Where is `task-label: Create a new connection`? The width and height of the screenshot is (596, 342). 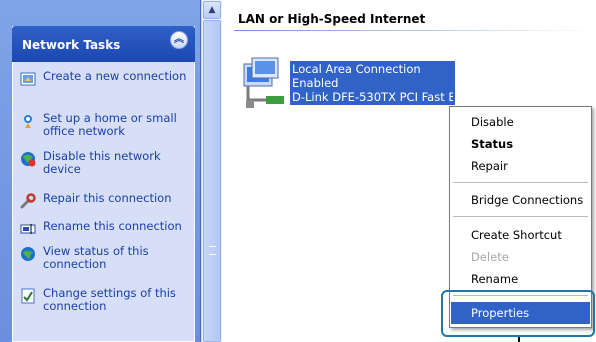 task-label: Create a new connection is located at coordinates (115, 76).